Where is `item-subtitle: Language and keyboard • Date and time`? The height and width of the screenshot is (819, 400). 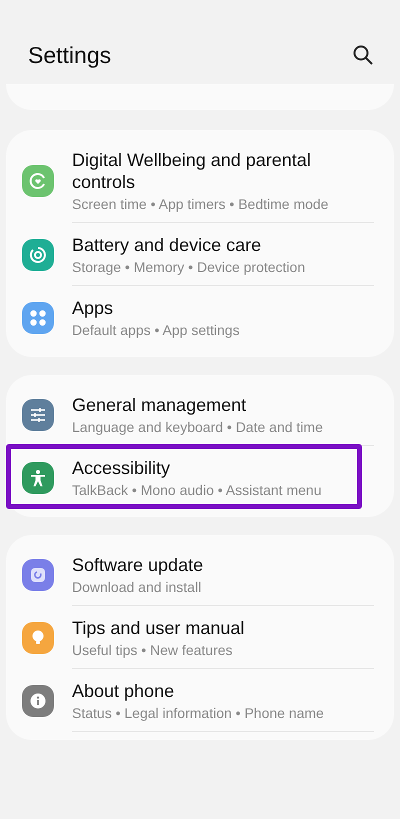
item-subtitle: Language and keyboard • Date and time is located at coordinates (197, 427).